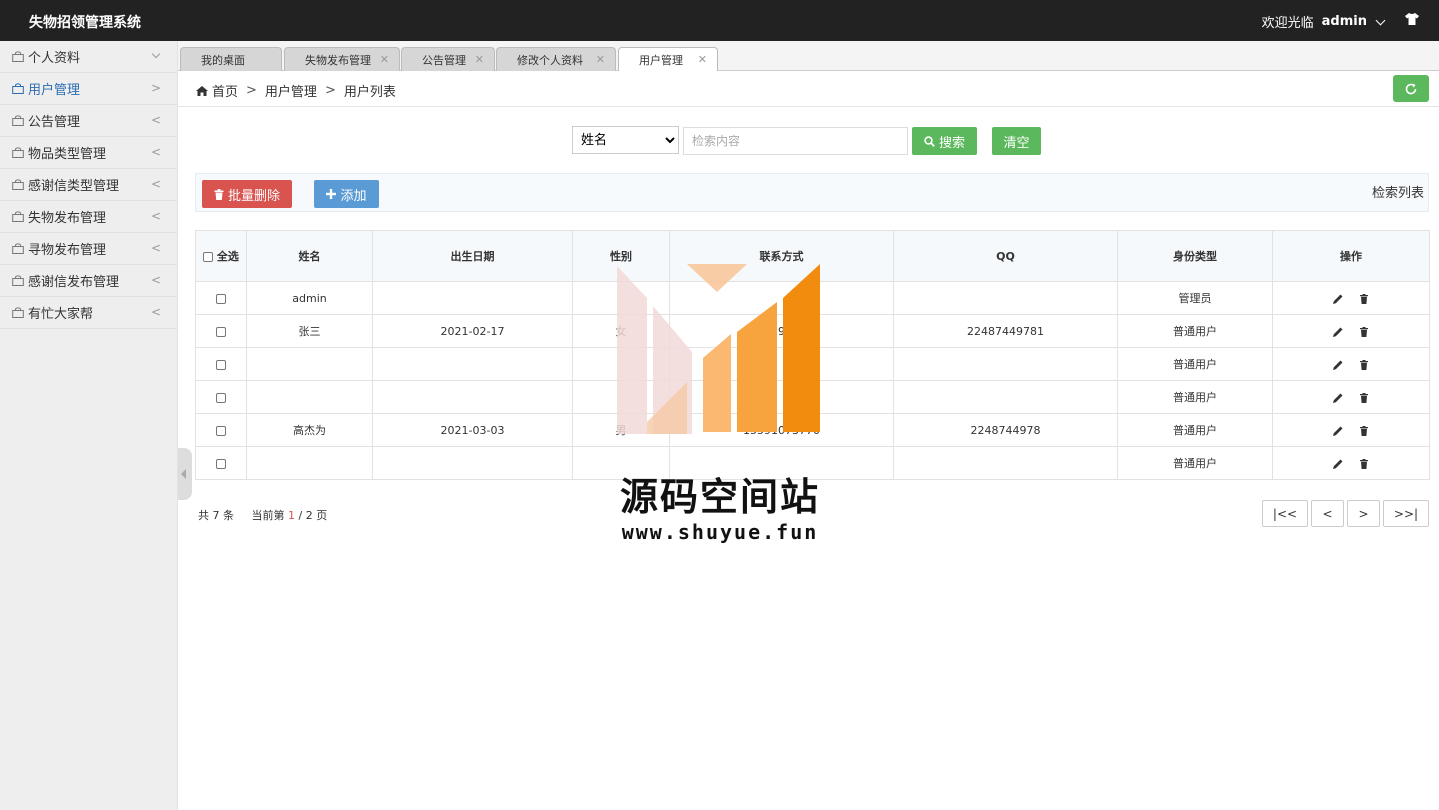 Image resolution: width=1439 pixels, height=810 pixels. I want to click on prev-page-button: <, so click(1327, 513).